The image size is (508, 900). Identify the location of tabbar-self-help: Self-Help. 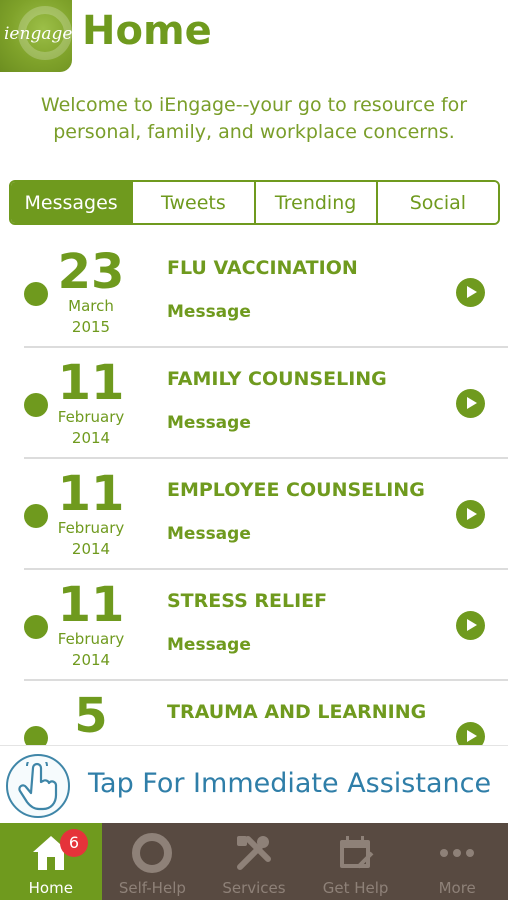
(153, 861).